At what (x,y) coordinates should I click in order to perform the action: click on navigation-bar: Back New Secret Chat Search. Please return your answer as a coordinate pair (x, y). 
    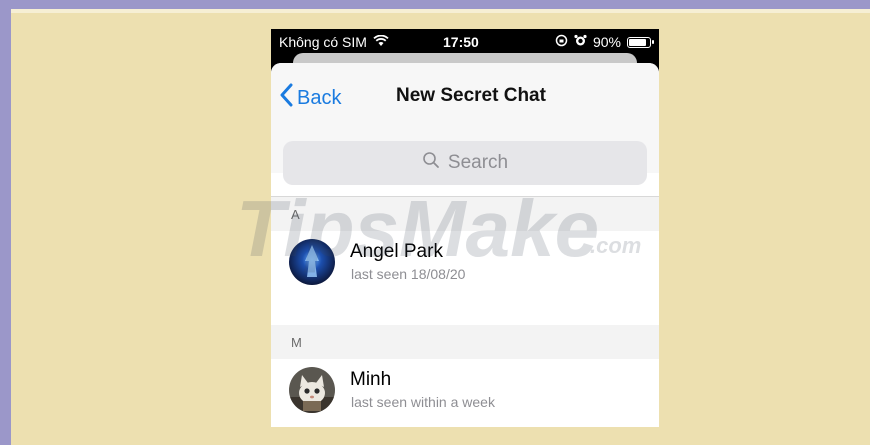
    Looking at the image, I should click on (465, 124).